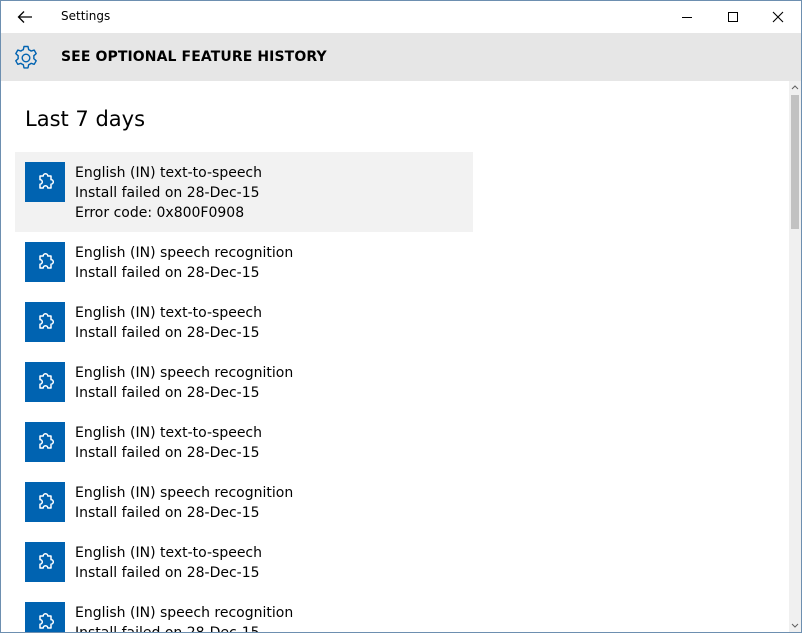  I want to click on close-button, so click(778, 17).